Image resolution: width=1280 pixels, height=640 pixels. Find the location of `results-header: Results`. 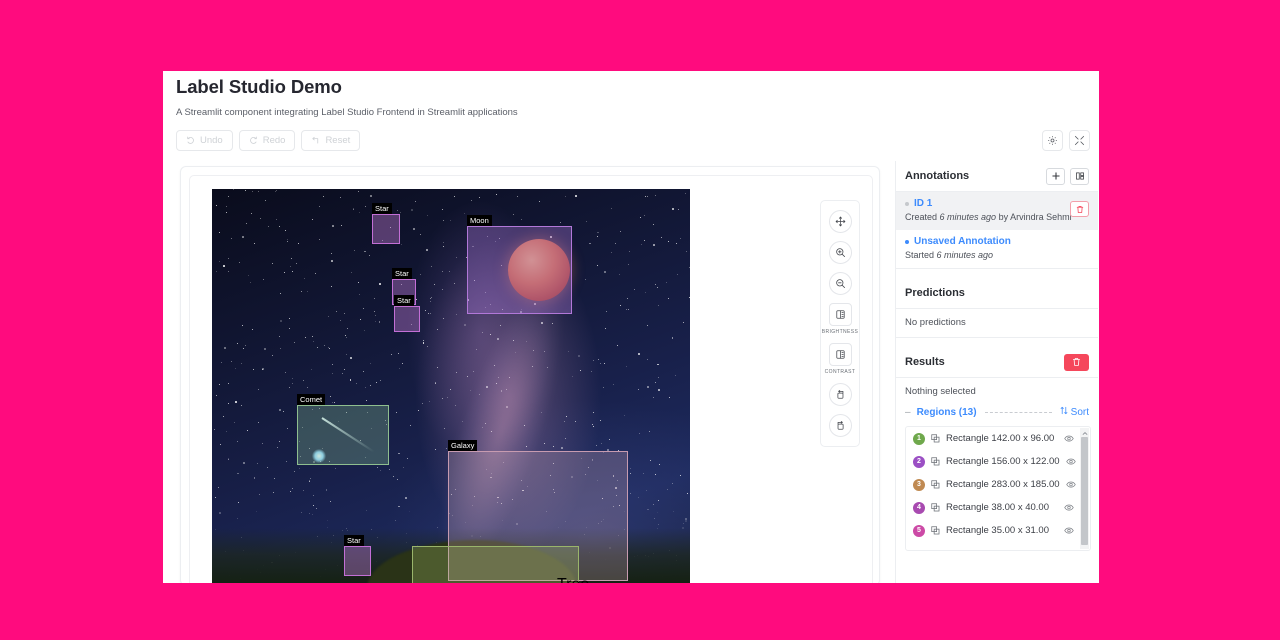

results-header: Results is located at coordinates (997, 362).